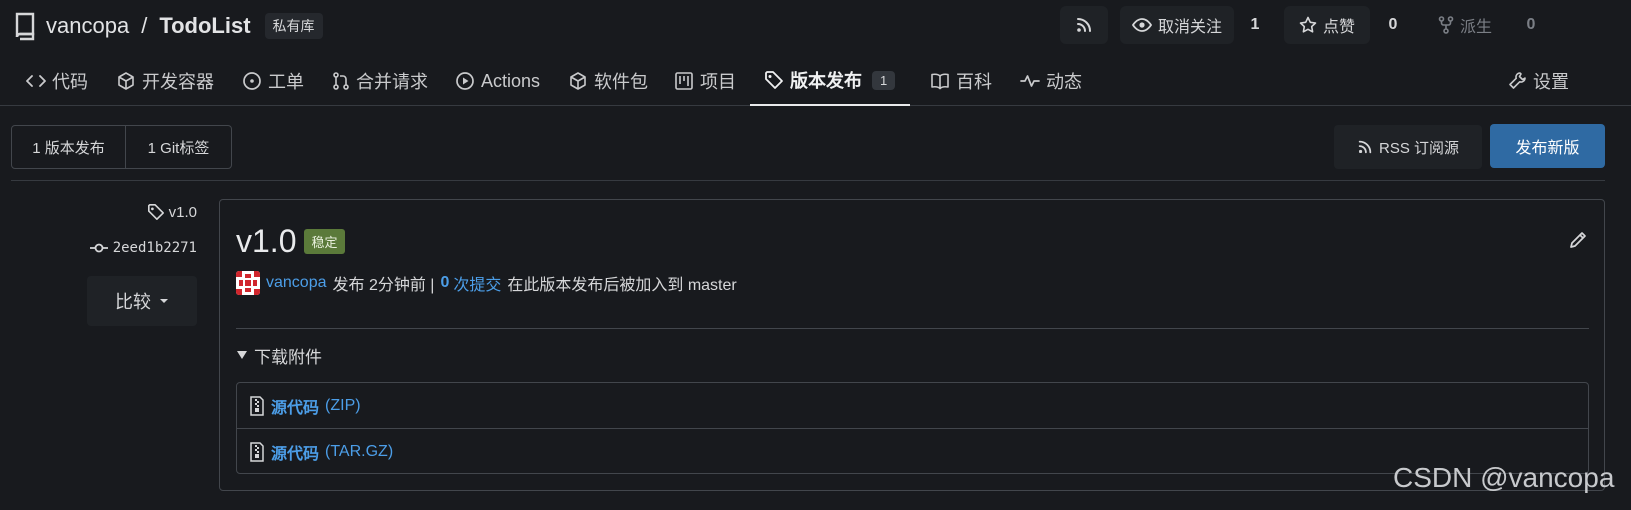 This screenshot has width=1631, height=510. Describe the element at coordinates (912, 406) in the screenshot. I see `asset-zip-link: 源代码 (ZIP)` at that location.